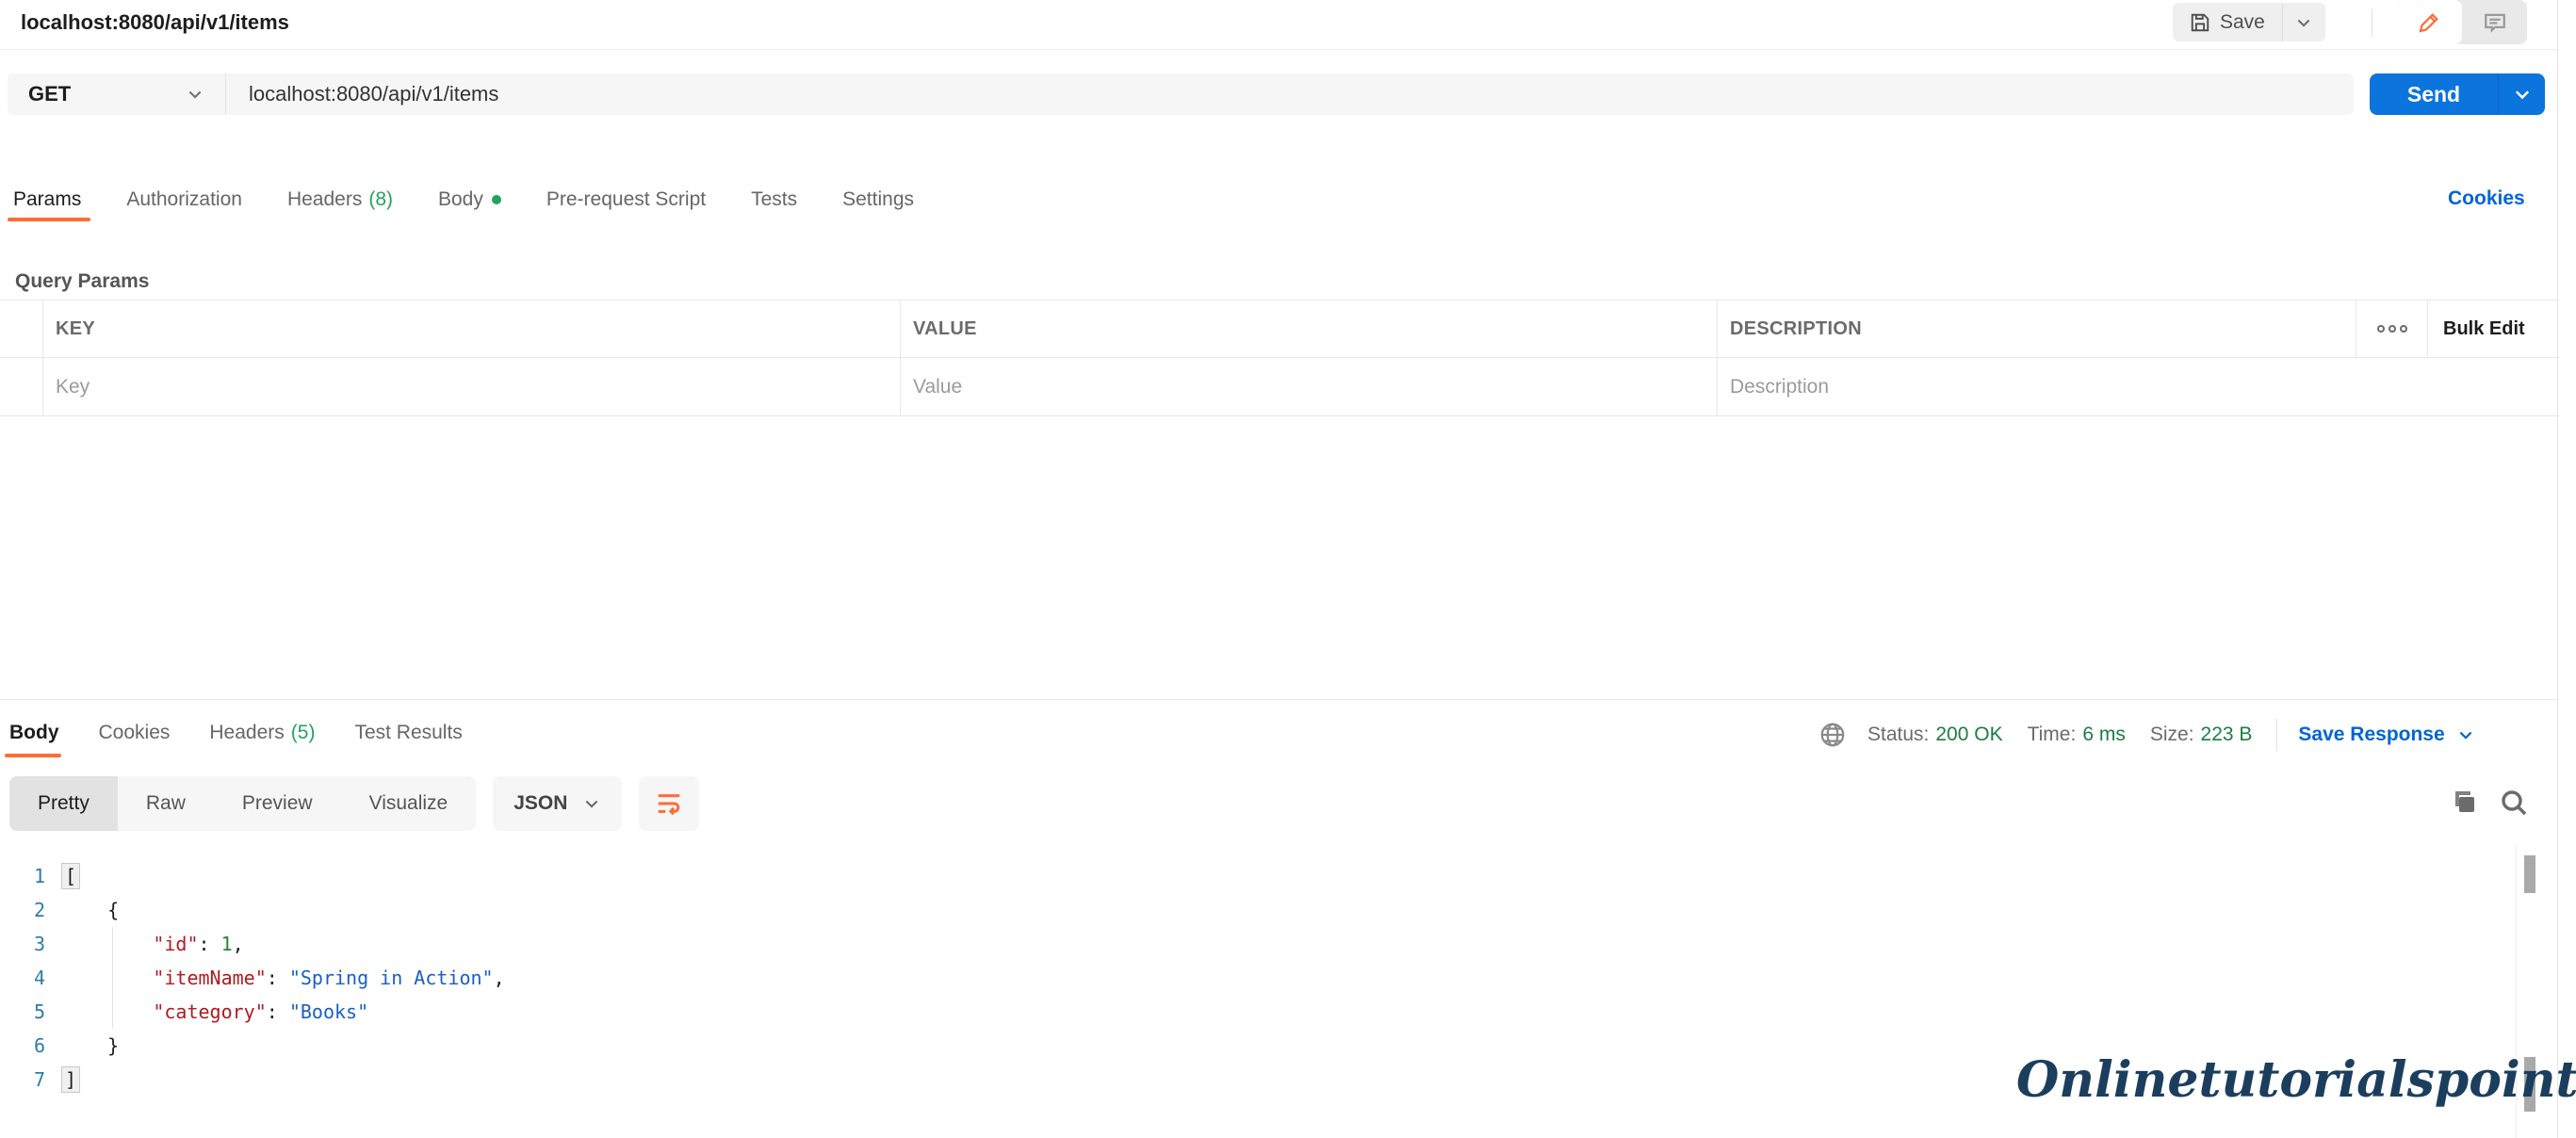  I want to click on active-tab-underline, so click(49, 219).